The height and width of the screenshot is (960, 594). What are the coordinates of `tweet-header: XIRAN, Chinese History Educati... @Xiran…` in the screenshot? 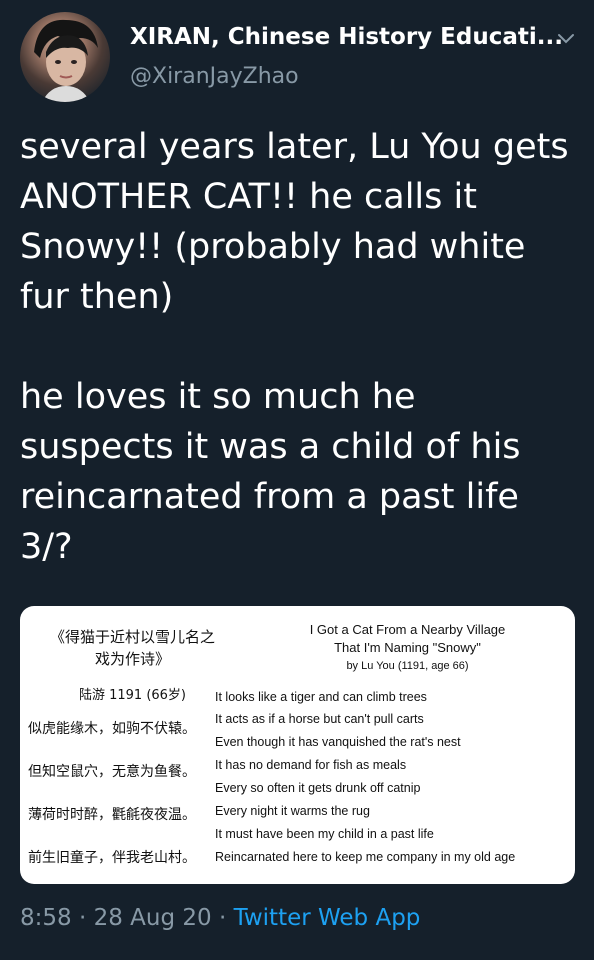 It's located at (300, 57).